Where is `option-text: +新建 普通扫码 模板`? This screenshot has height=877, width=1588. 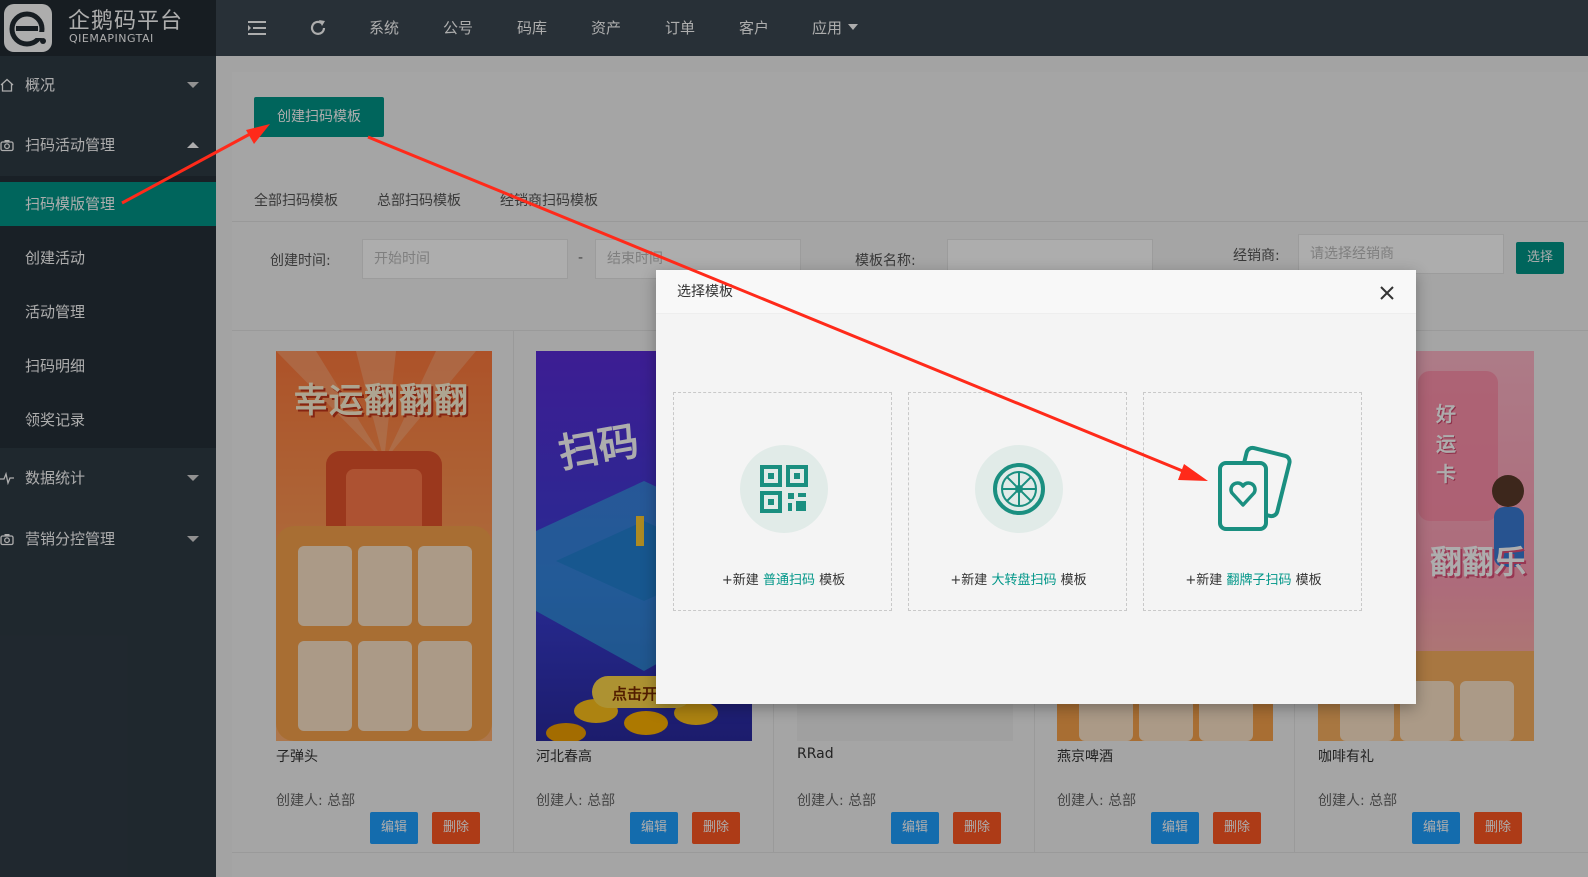
option-text: +新建 普通扫码 模板 is located at coordinates (783, 580).